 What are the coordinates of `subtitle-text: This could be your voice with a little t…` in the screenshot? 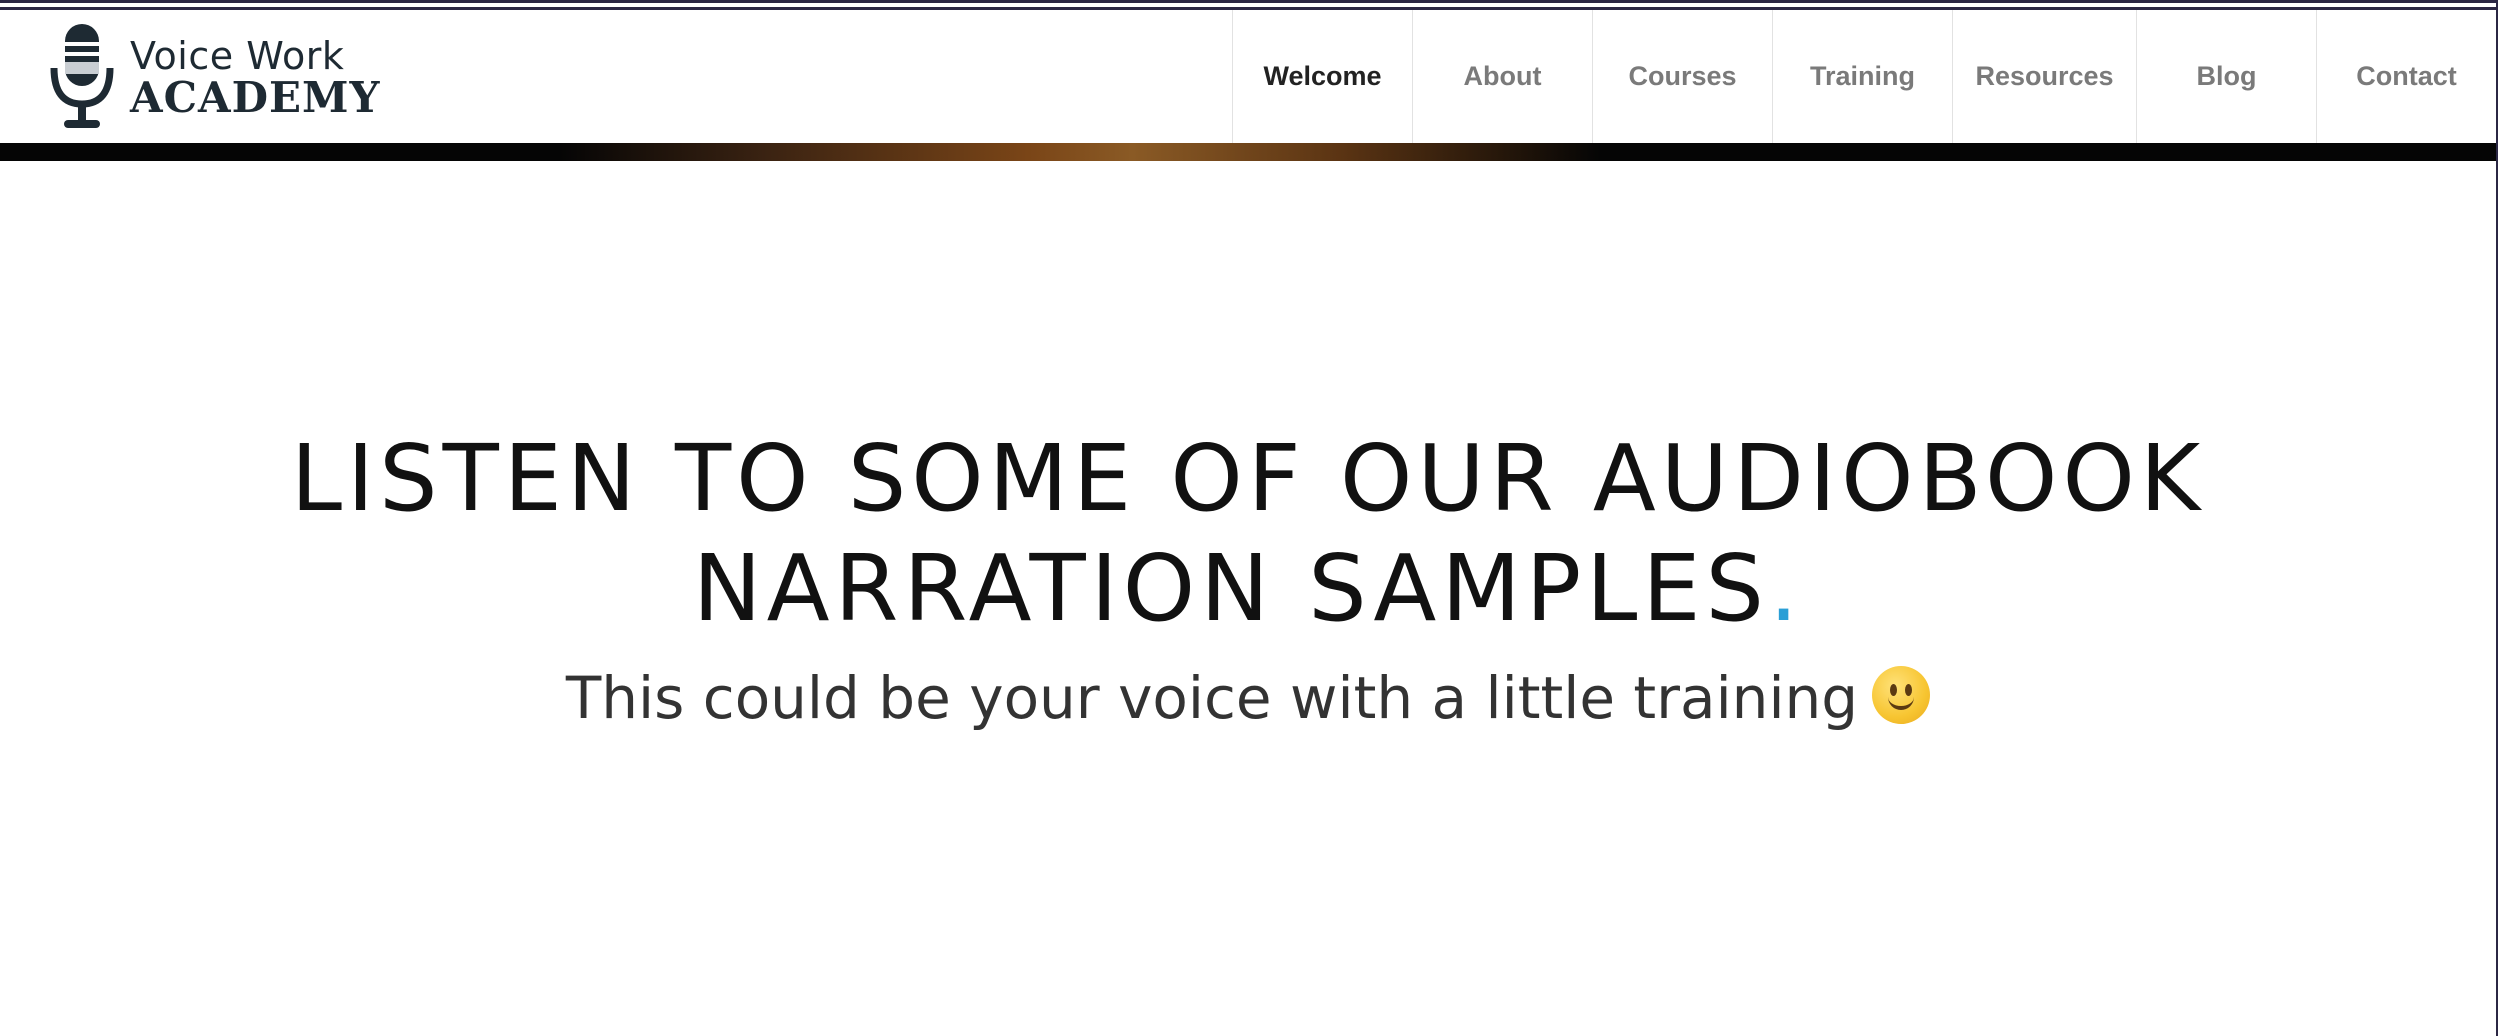 It's located at (1212, 698).